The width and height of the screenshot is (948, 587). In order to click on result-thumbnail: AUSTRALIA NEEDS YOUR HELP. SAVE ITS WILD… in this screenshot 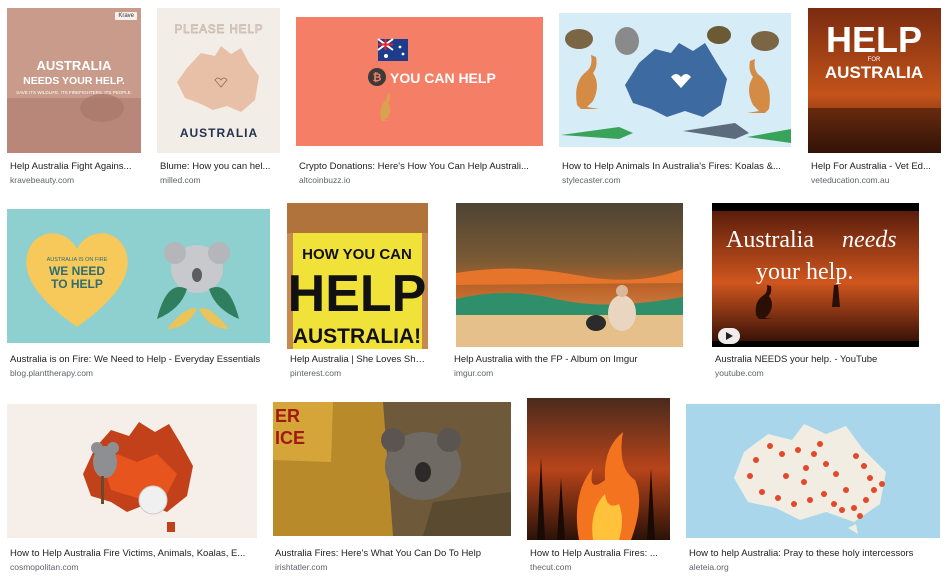, I will do `click(74, 80)`.